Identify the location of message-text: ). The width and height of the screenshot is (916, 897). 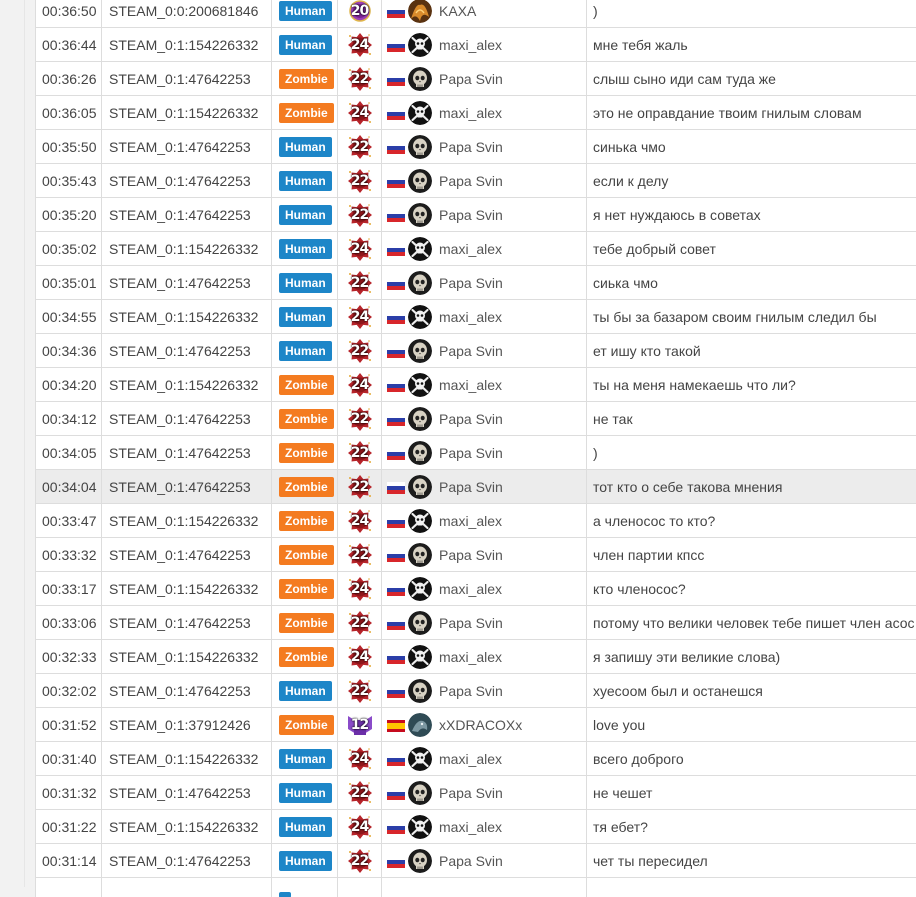
(595, 453).